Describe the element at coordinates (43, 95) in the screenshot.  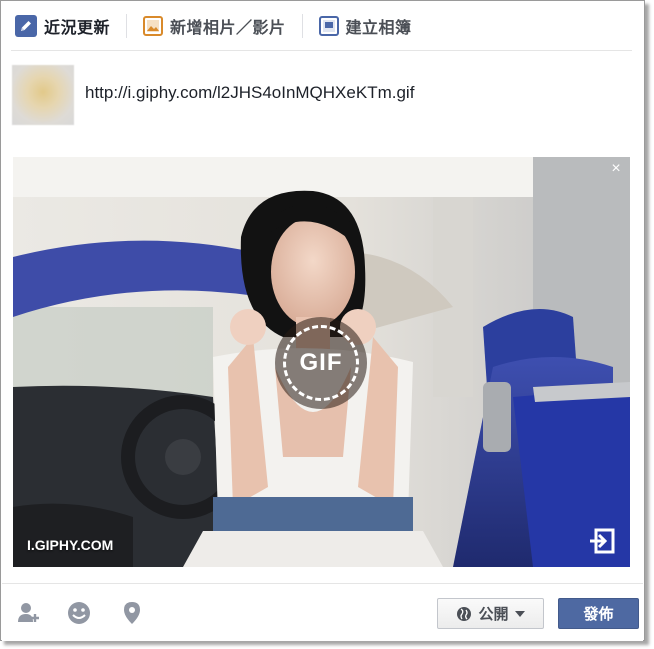
I see `avatar` at that location.